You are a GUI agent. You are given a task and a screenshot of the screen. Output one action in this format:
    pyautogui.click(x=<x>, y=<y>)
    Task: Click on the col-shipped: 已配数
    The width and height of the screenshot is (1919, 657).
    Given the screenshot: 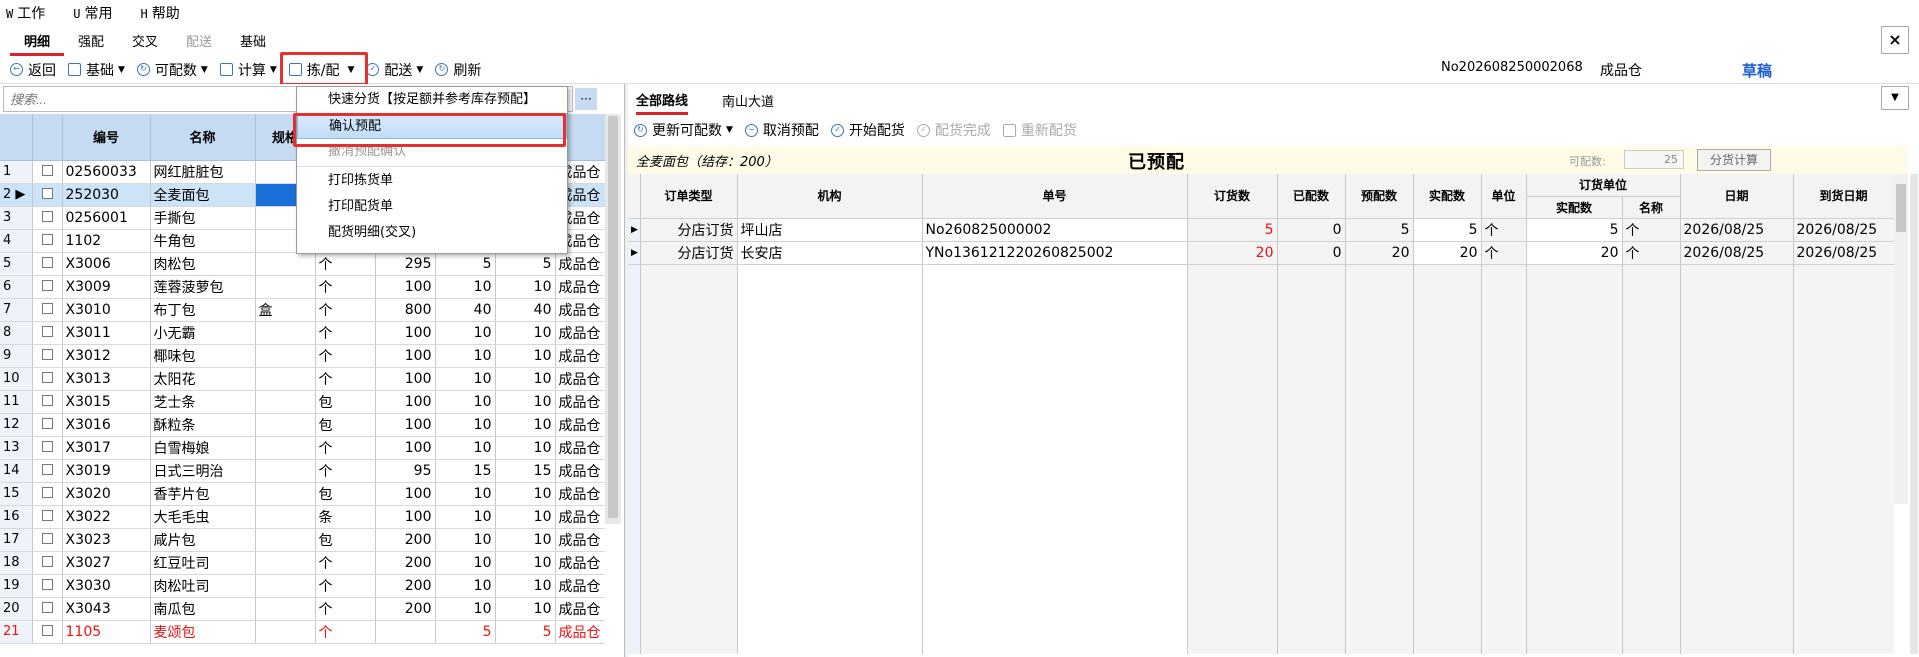 What is the action you would take?
    pyautogui.click(x=1311, y=196)
    